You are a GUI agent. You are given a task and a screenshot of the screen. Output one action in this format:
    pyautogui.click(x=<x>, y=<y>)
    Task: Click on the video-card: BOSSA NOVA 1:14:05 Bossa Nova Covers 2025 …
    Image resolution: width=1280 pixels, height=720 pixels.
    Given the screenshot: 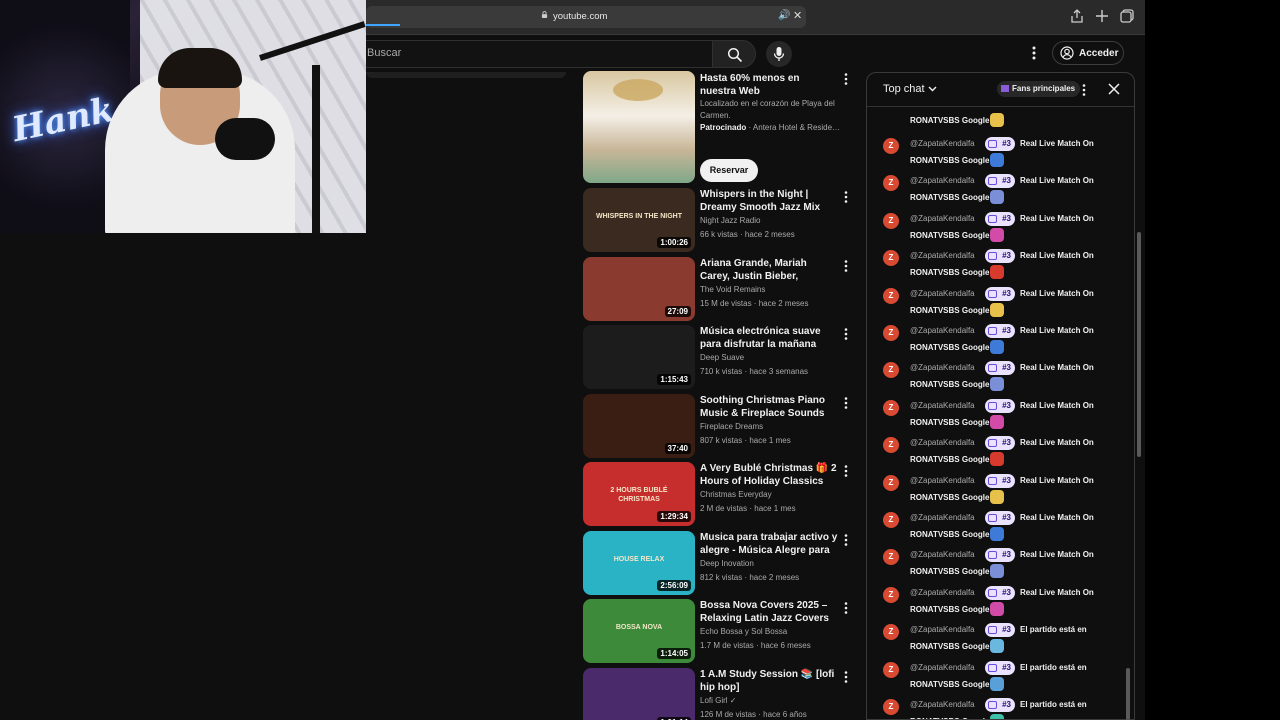 What is the action you would take?
    pyautogui.click(x=718, y=631)
    